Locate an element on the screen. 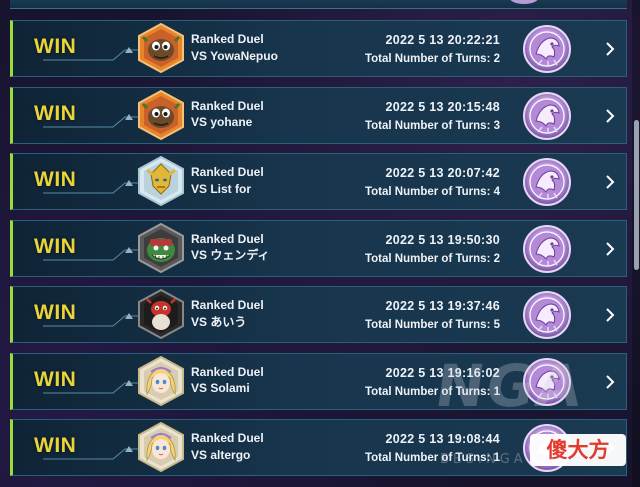 The image size is (640, 487). total-turns: Total Number of Turns: 3 is located at coordinates (432, 125).